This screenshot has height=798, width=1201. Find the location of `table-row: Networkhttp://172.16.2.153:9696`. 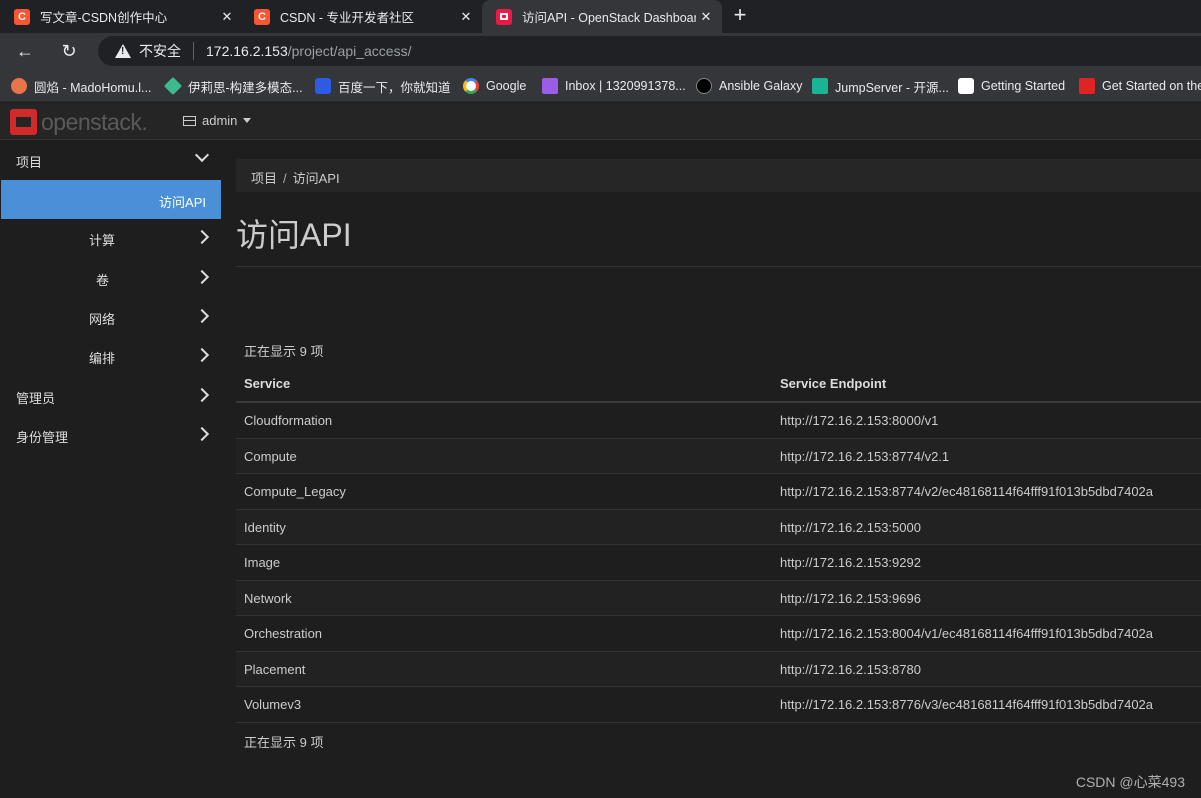

table-row: Networkhttp://172.16.2.153:9696 is located at coordinates (718, 599).